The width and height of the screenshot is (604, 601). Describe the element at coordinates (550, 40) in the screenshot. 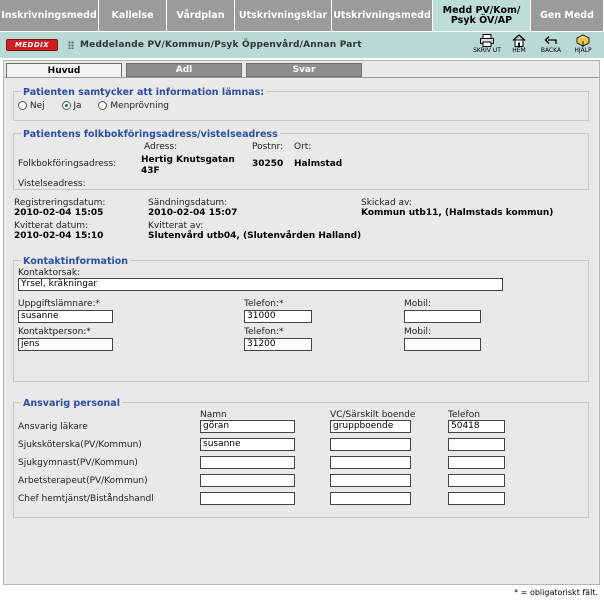

I see `back-arrow-icon` at that location.